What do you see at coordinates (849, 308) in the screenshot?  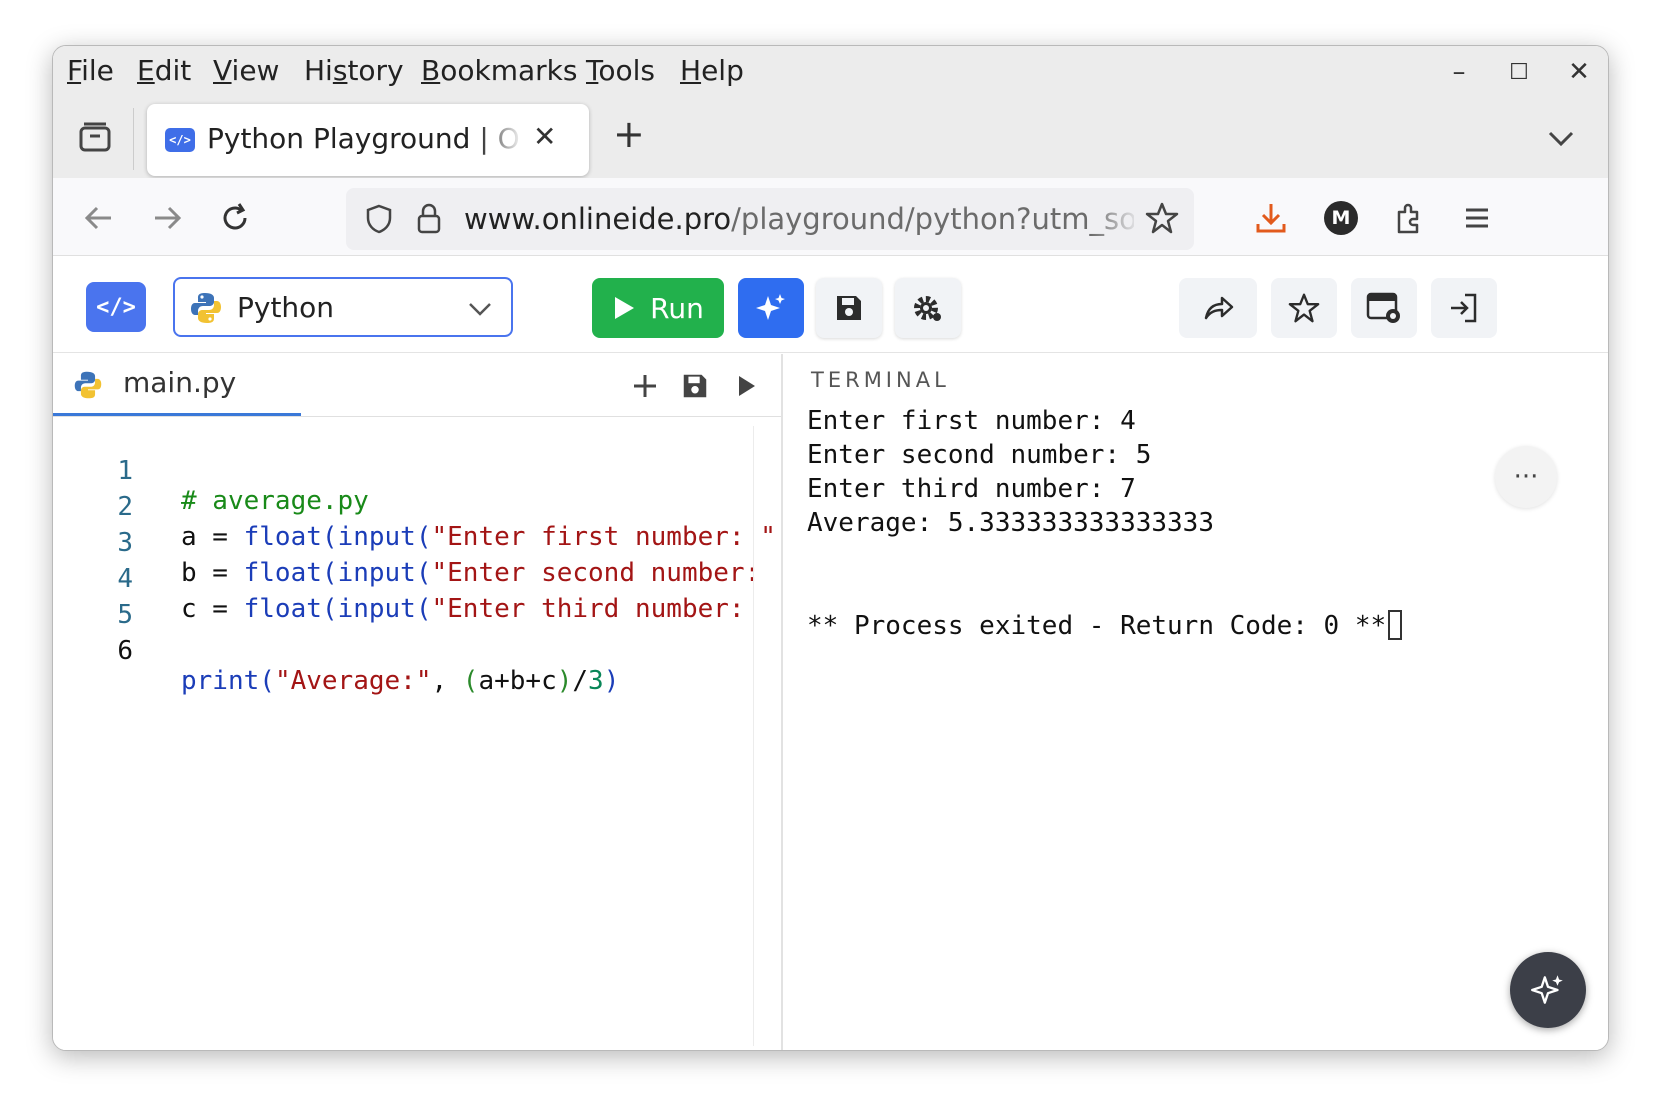 I see `save-button` at bounding box center [849, 308].